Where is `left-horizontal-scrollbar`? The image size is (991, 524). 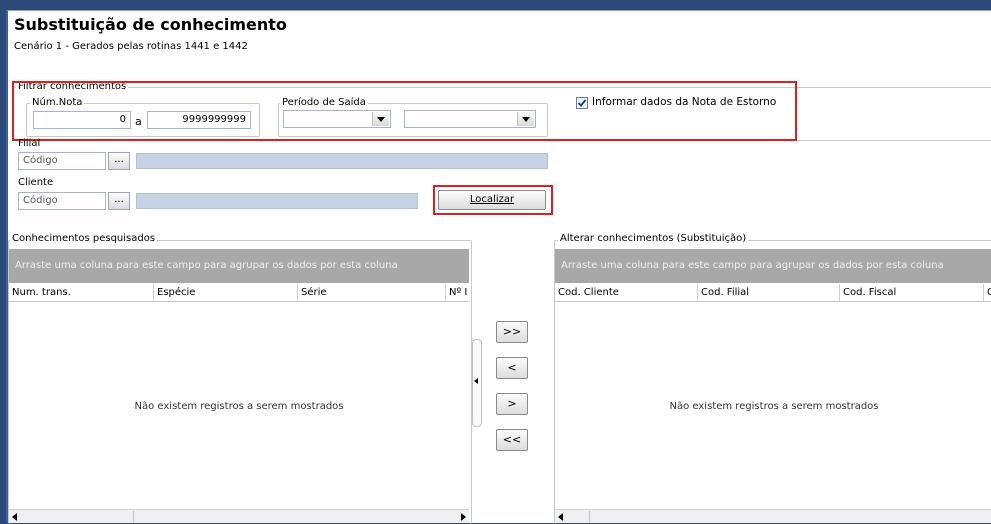 left-horizontal-scrollbar is located at coordinates (239, 516).